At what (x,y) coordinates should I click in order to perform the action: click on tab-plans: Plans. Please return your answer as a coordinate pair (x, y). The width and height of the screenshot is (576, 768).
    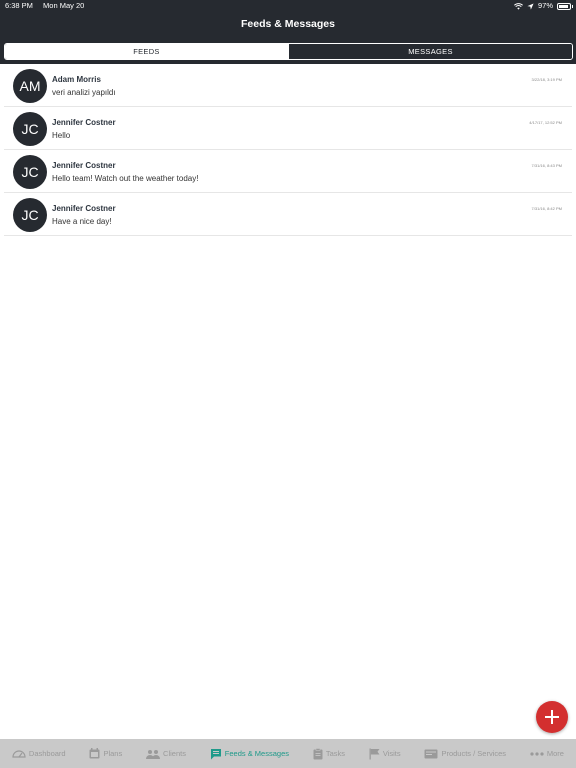
    Looking at the image, I should click on (105, 753).